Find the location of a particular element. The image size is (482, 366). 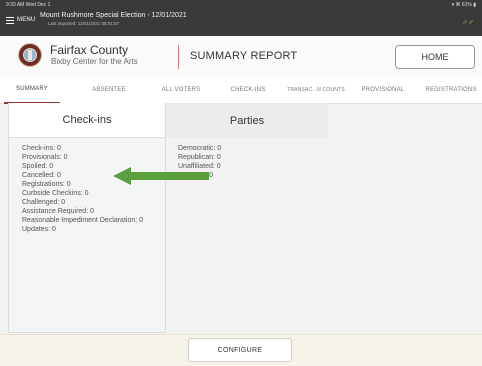

users-icon: ♂♂ is located at coordinates (468, 22).